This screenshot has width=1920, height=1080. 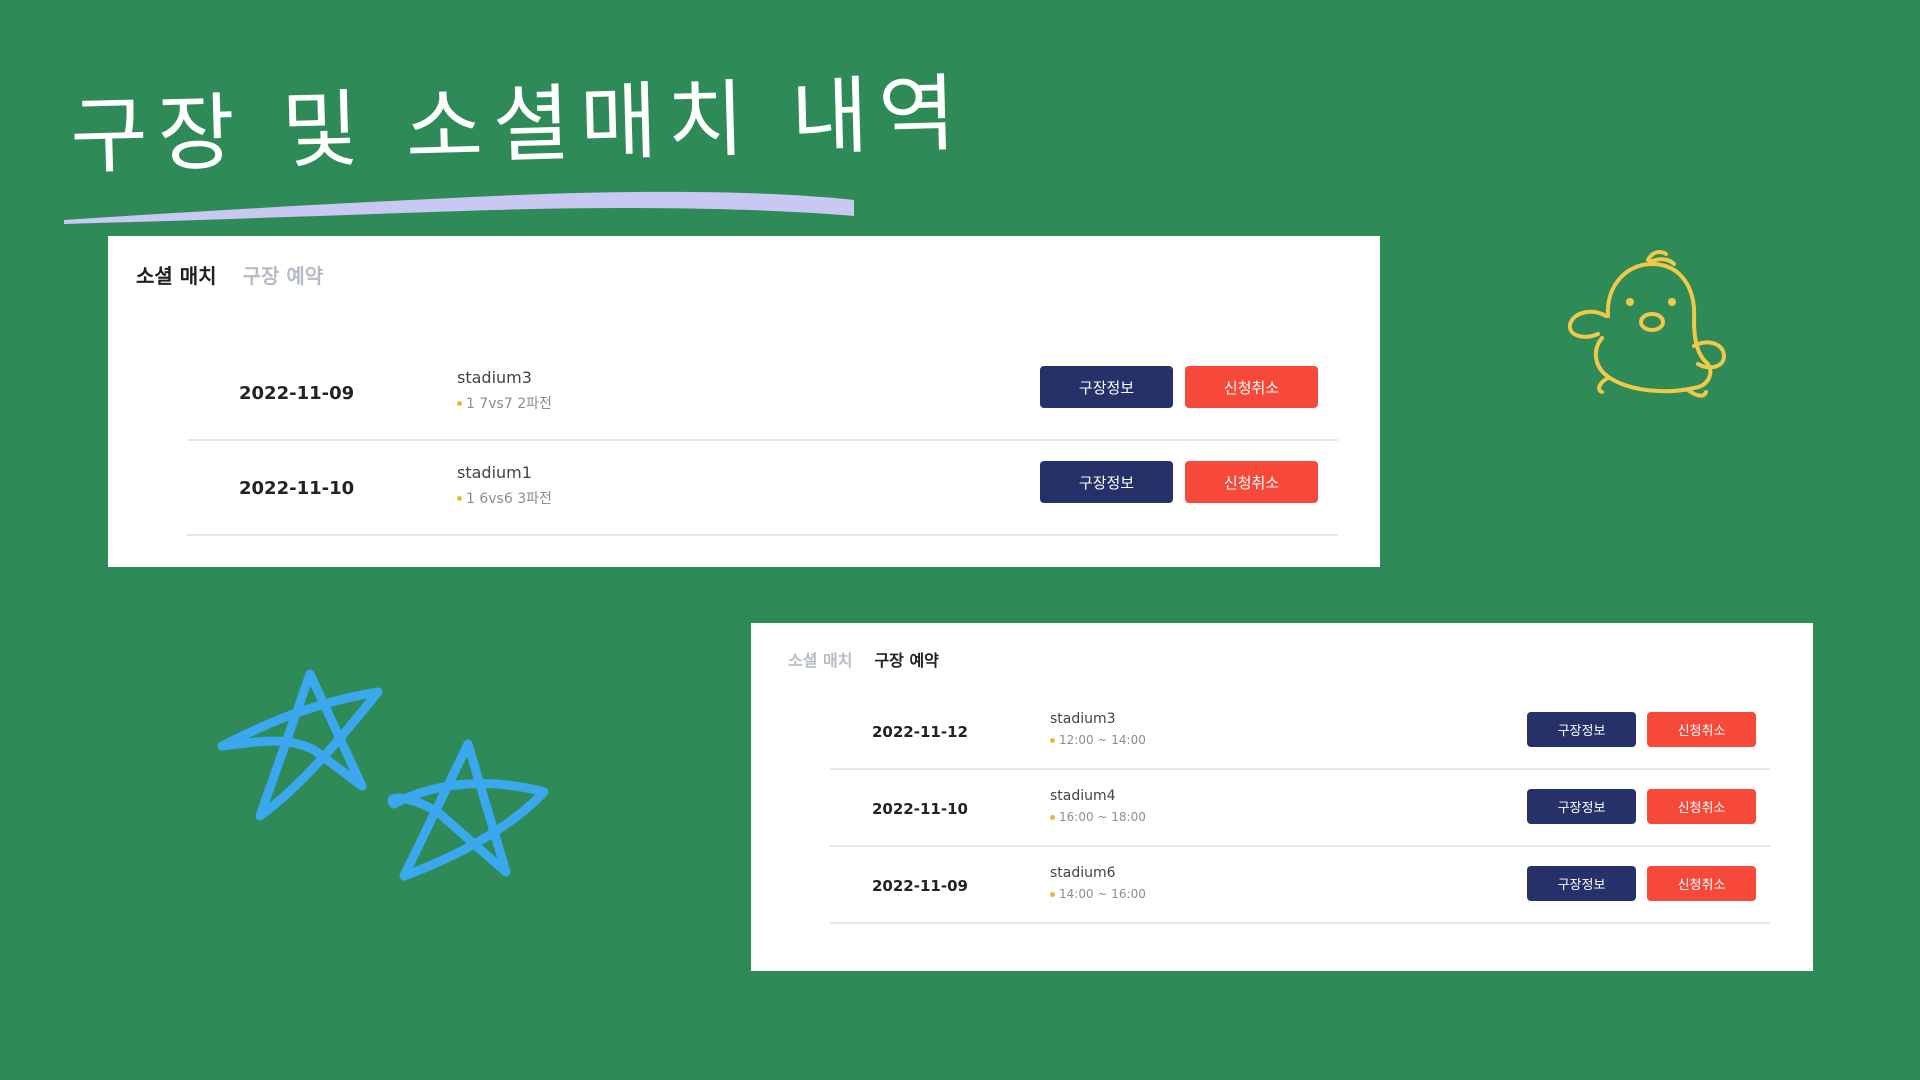 I want to click on reservation-info: stadium6 14:00 ~ 16:00, so click(x=1098, y=883).